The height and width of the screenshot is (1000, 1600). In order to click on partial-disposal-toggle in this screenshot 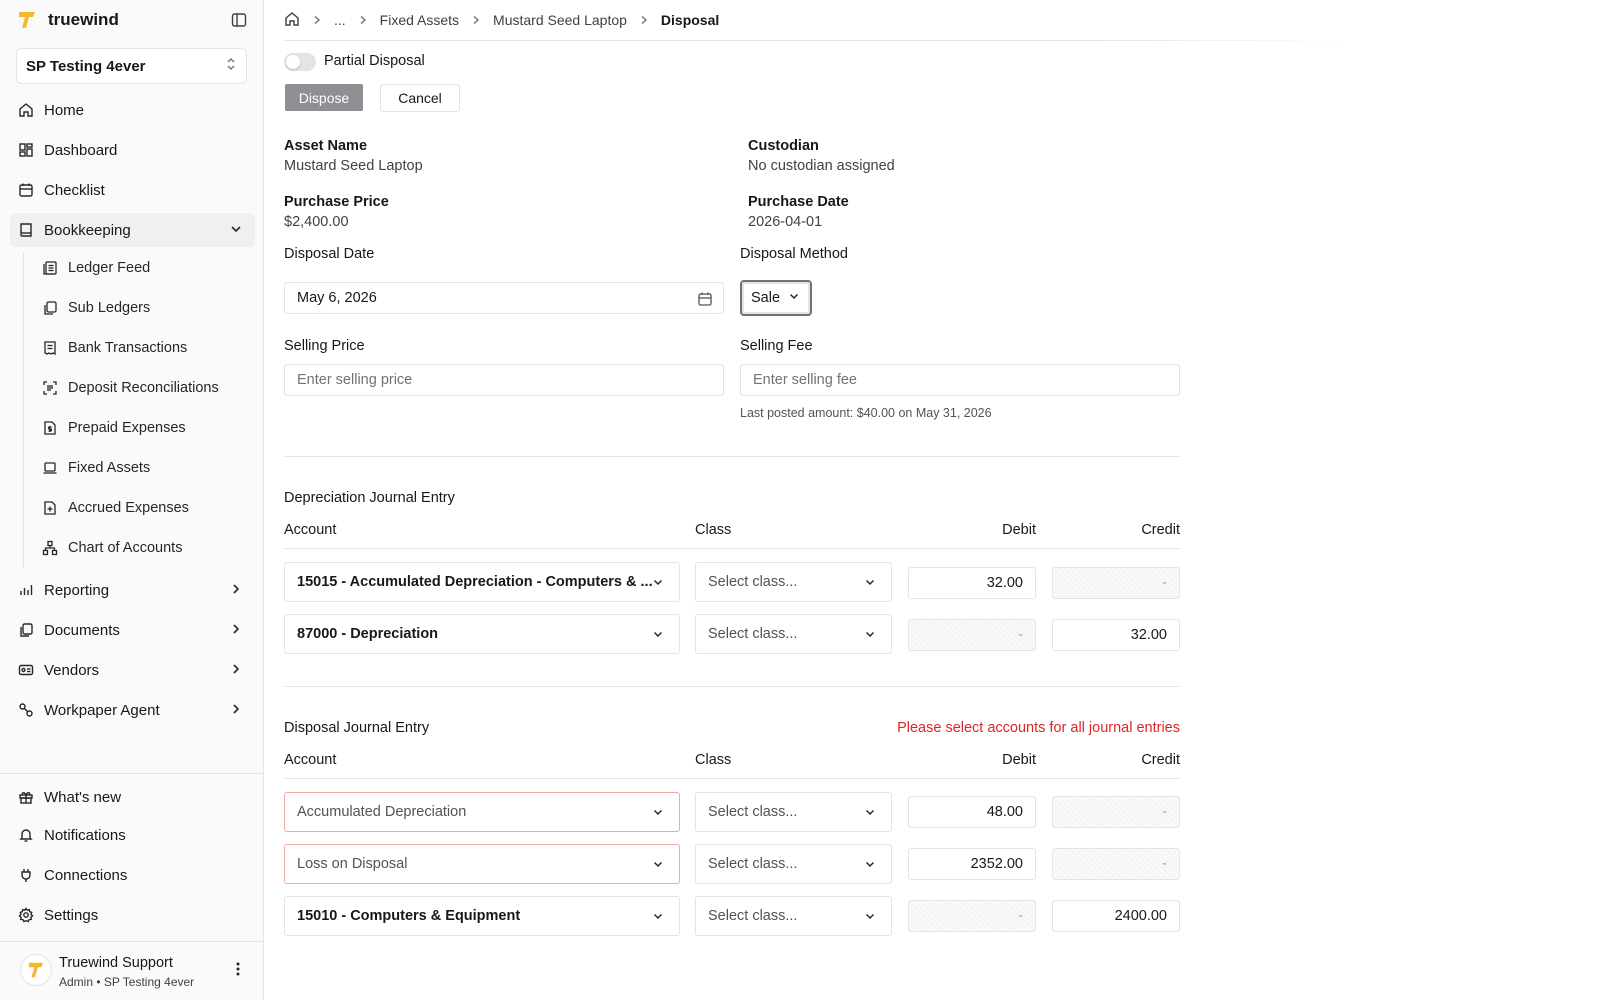, I will do `click(300, 62)`.